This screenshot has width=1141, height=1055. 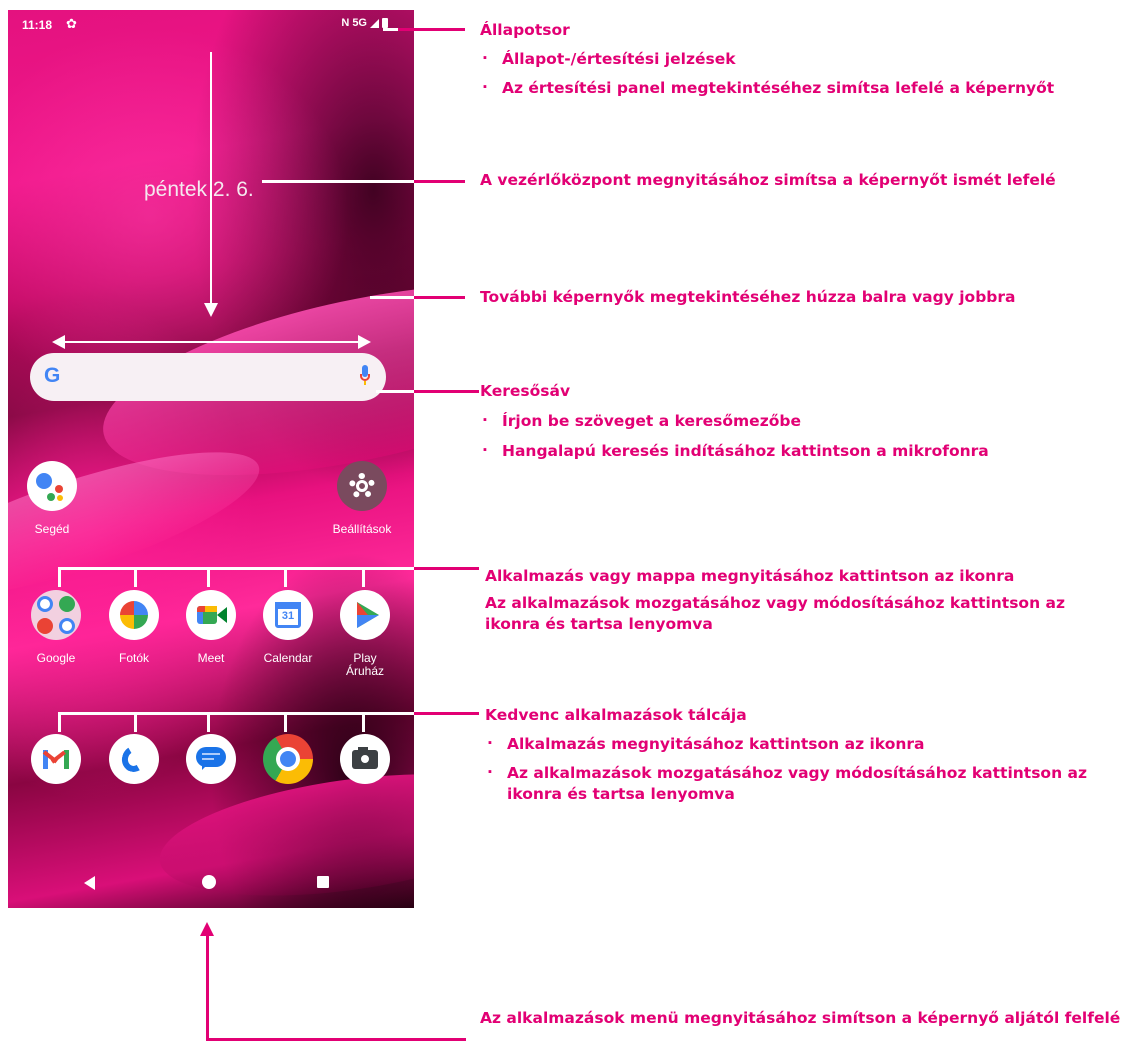 I want to click on app-settings: Beállítások, so click(x=362, y=498).